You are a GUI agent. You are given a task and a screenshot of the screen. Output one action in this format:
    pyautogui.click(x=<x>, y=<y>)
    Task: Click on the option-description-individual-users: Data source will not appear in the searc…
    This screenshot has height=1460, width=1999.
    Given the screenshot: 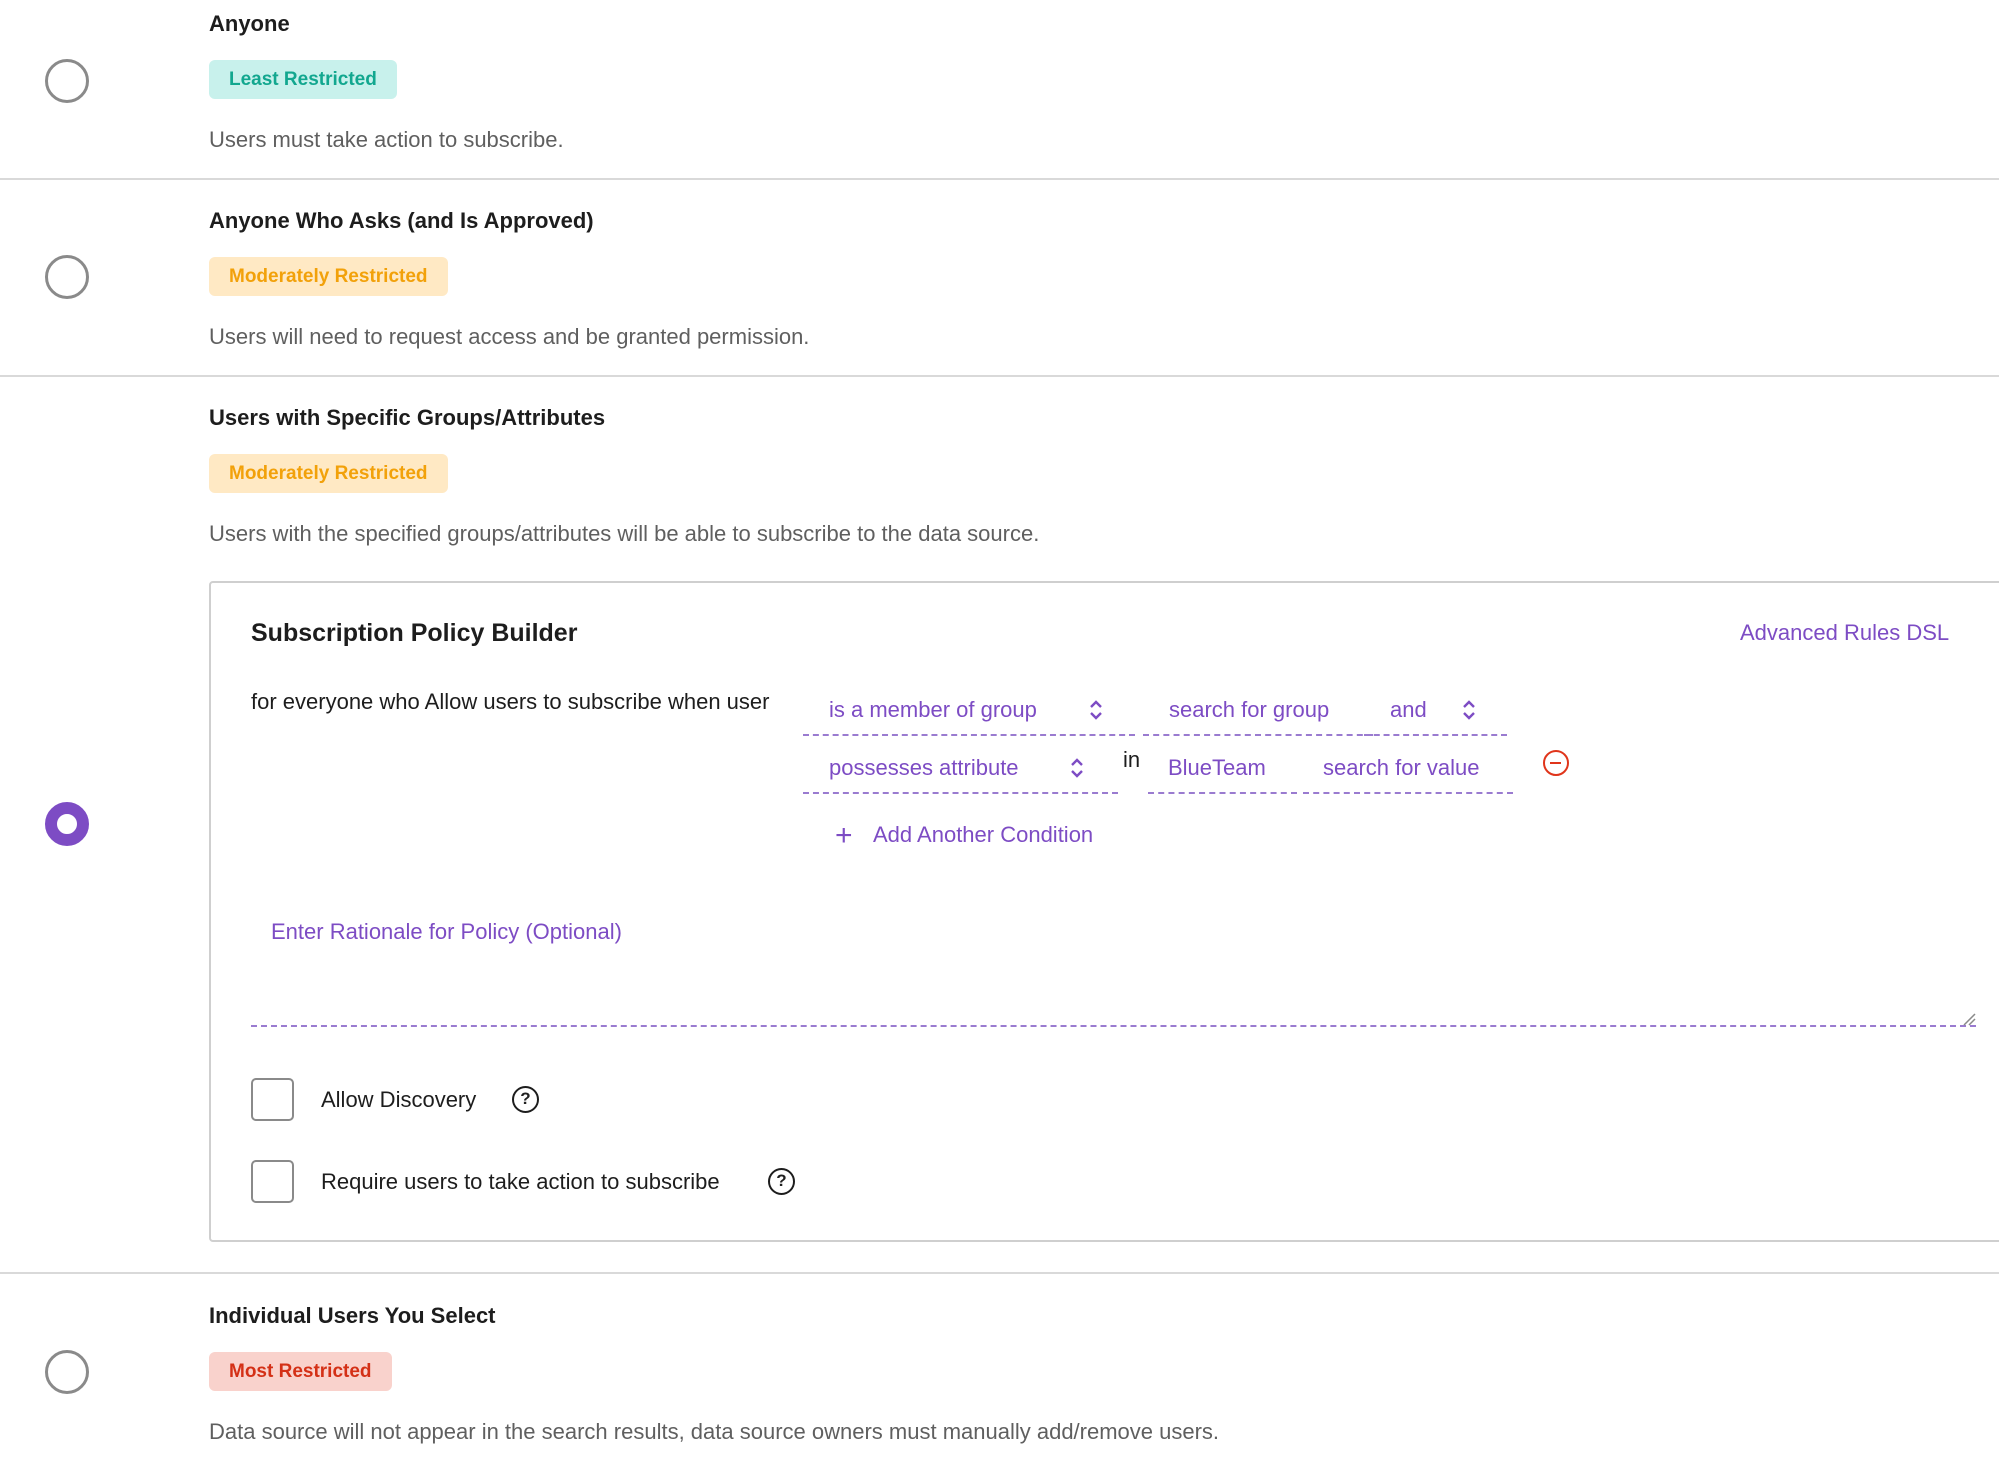 What is the action you would take?
    pyautogui.click(x=714, y=1431)
    